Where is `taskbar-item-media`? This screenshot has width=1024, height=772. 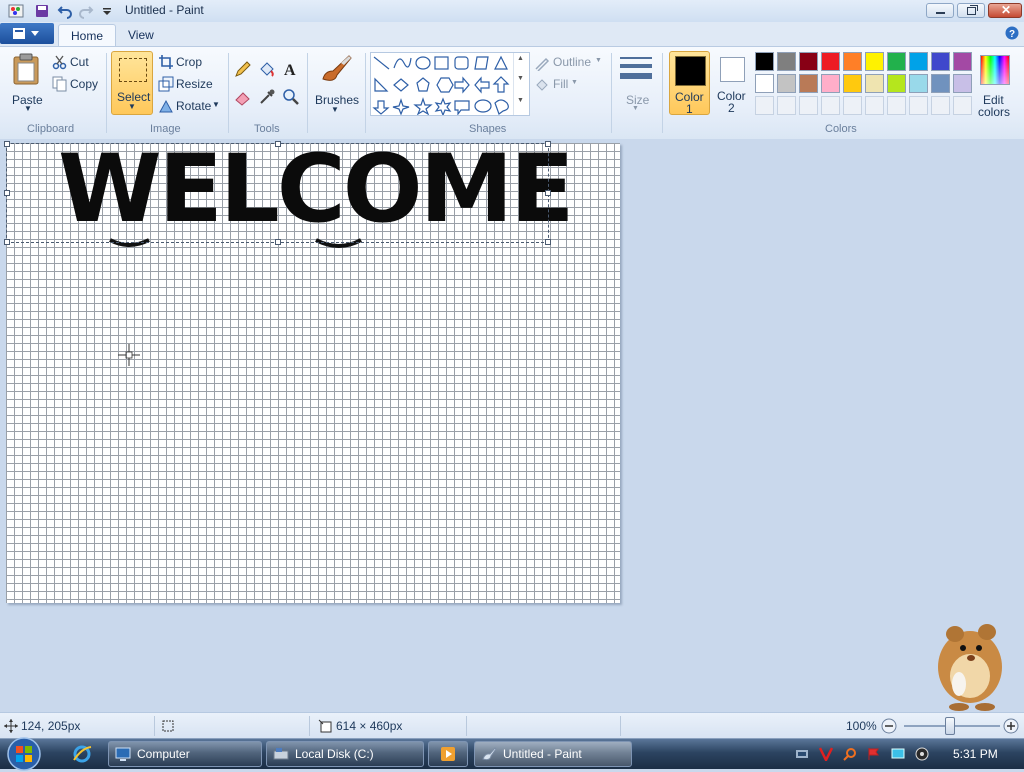
taskbar-item-media is located at coordinates (448, 754).